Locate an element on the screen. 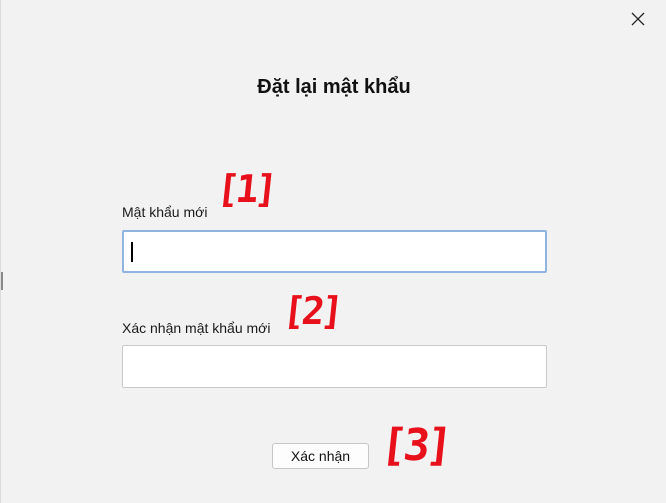 Image resolution: width=666 pixels, height=503 pixels. text-caret is located at coordinates (132, 252).